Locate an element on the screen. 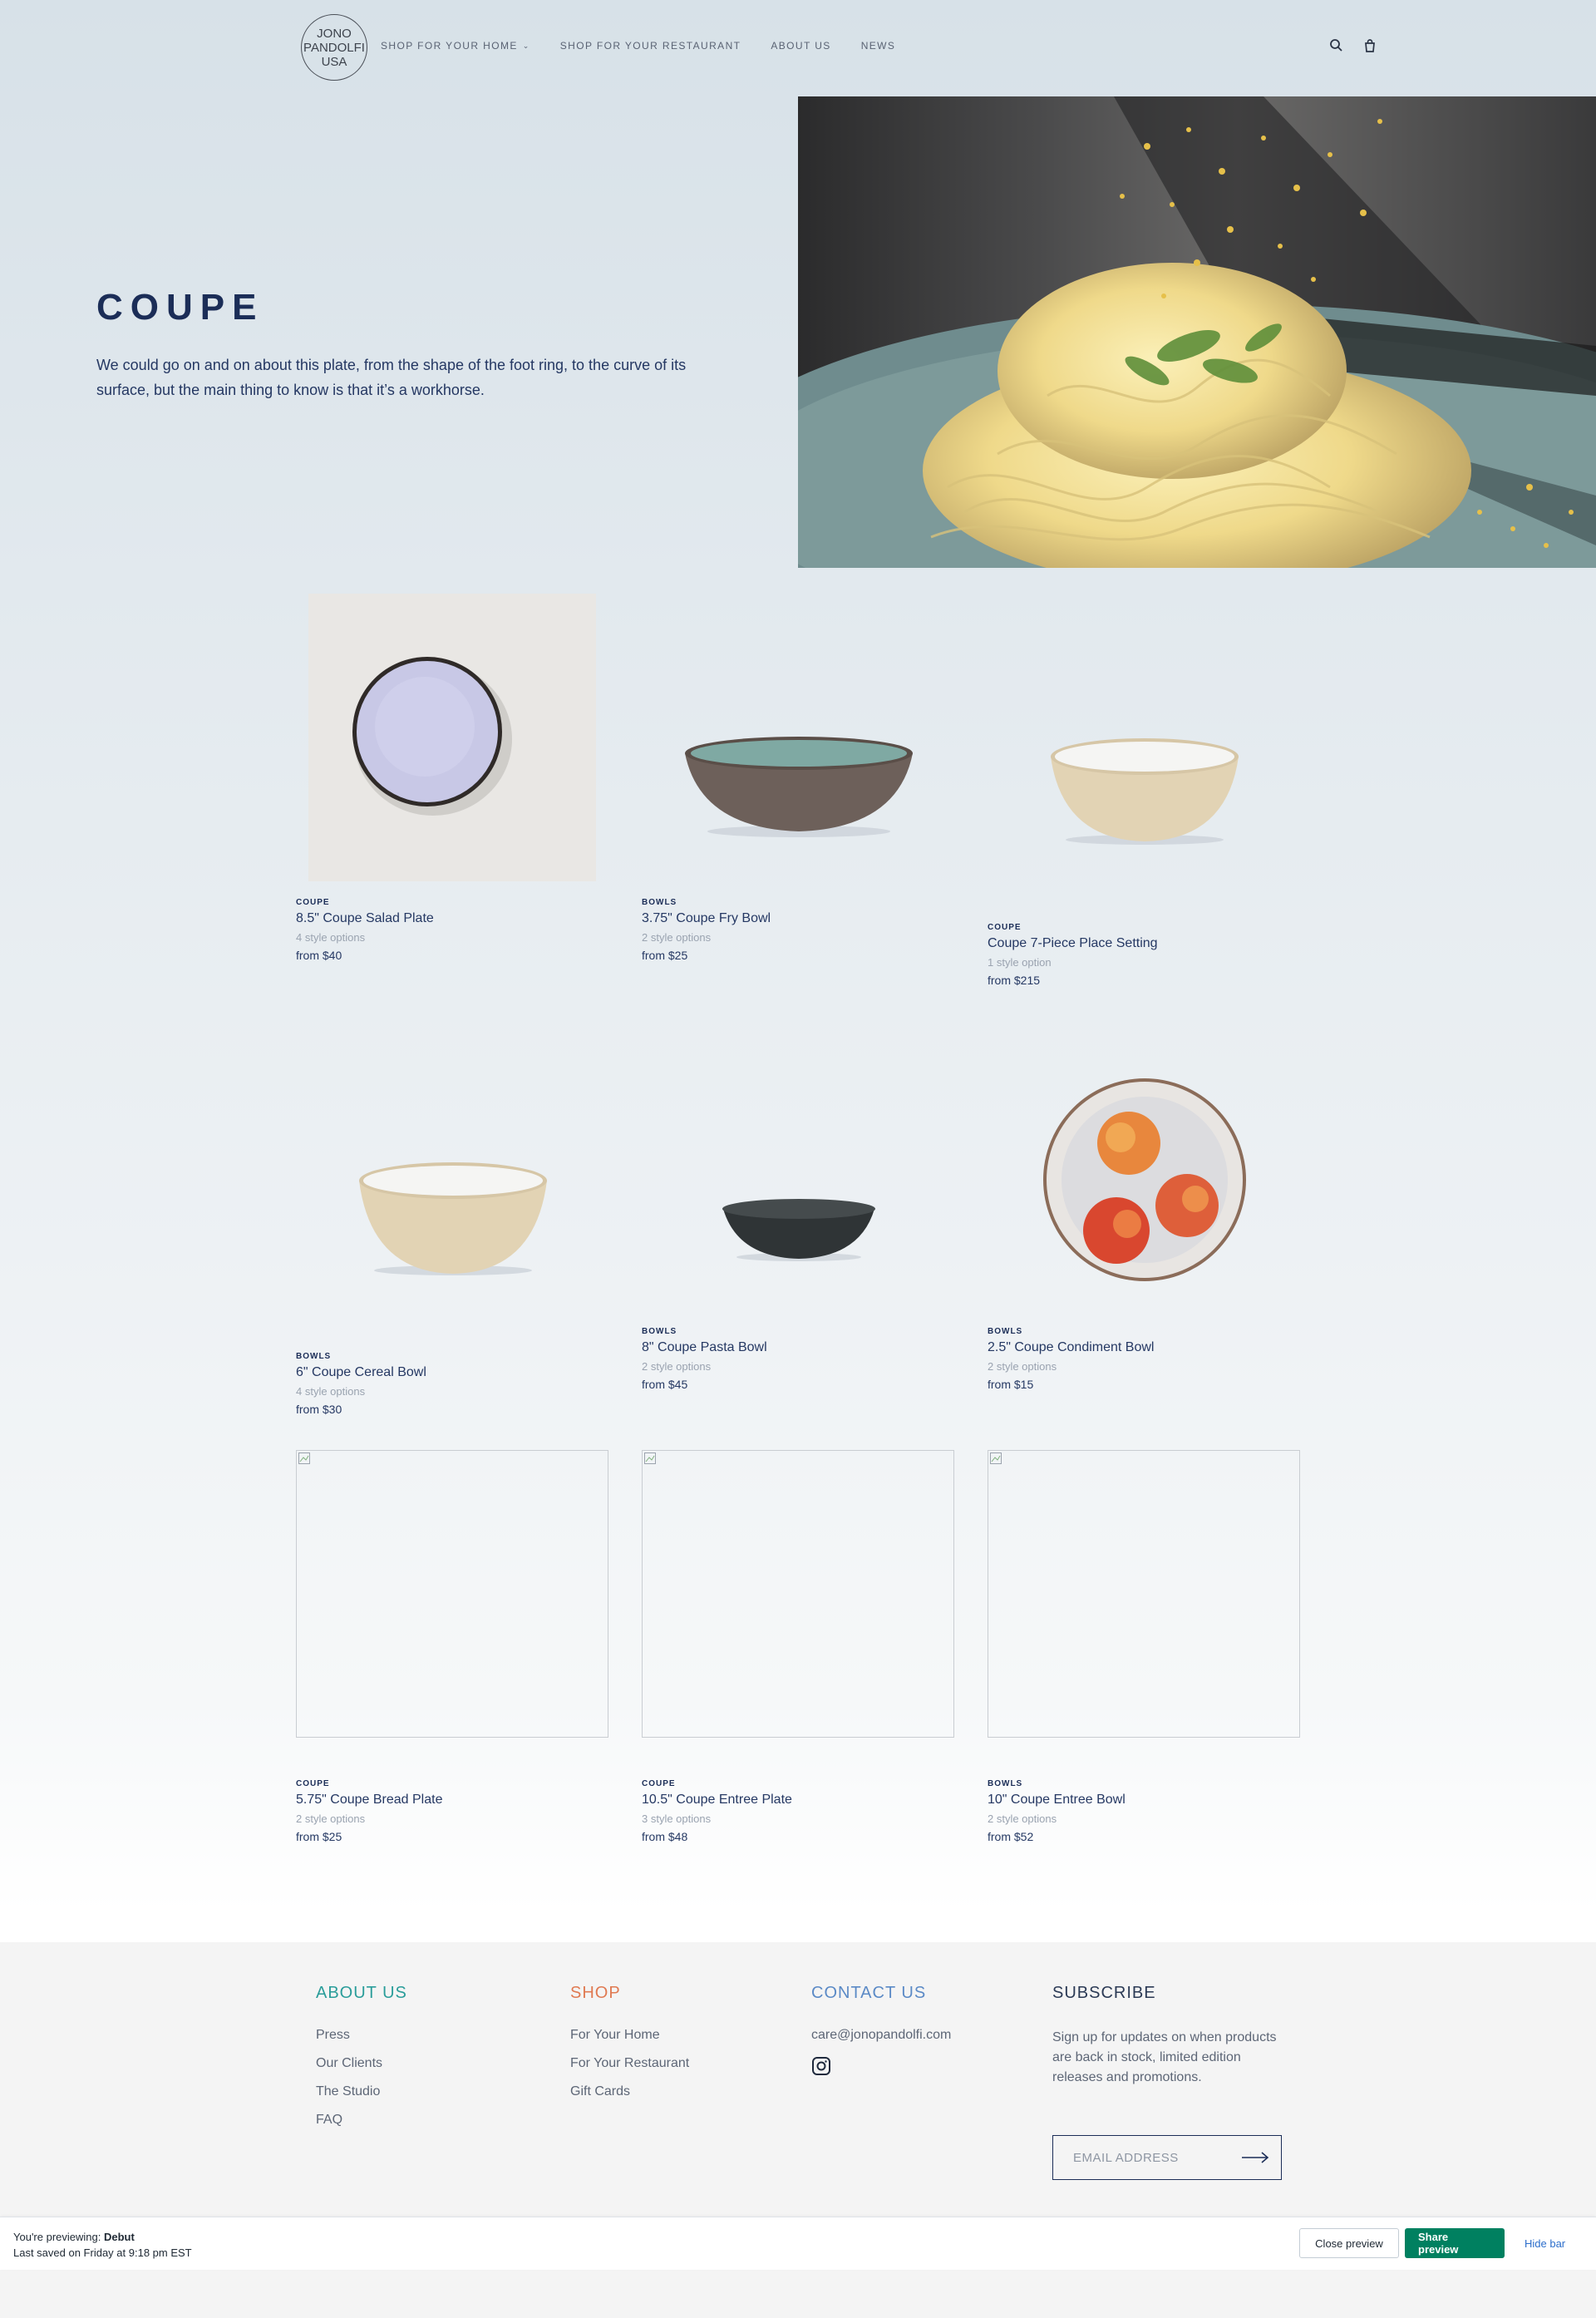 The width and height of the screenshot is (1596, 2318). nav-news: NEWS is located at coordinates (879, 46).